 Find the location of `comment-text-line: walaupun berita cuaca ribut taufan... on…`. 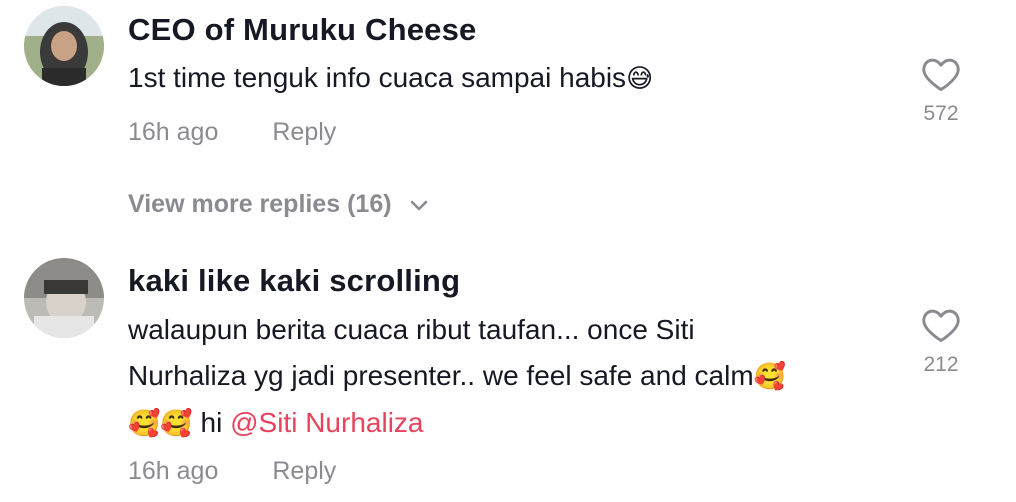

comment-text-line: walaupun berita cuaca ribut taufan... on… is located at coordinates (411, 329).